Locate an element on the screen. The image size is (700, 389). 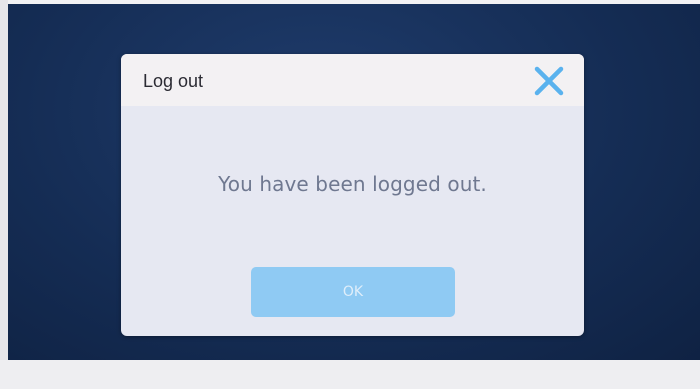
dialog-header: Log out is located at coordinates (352, 80).